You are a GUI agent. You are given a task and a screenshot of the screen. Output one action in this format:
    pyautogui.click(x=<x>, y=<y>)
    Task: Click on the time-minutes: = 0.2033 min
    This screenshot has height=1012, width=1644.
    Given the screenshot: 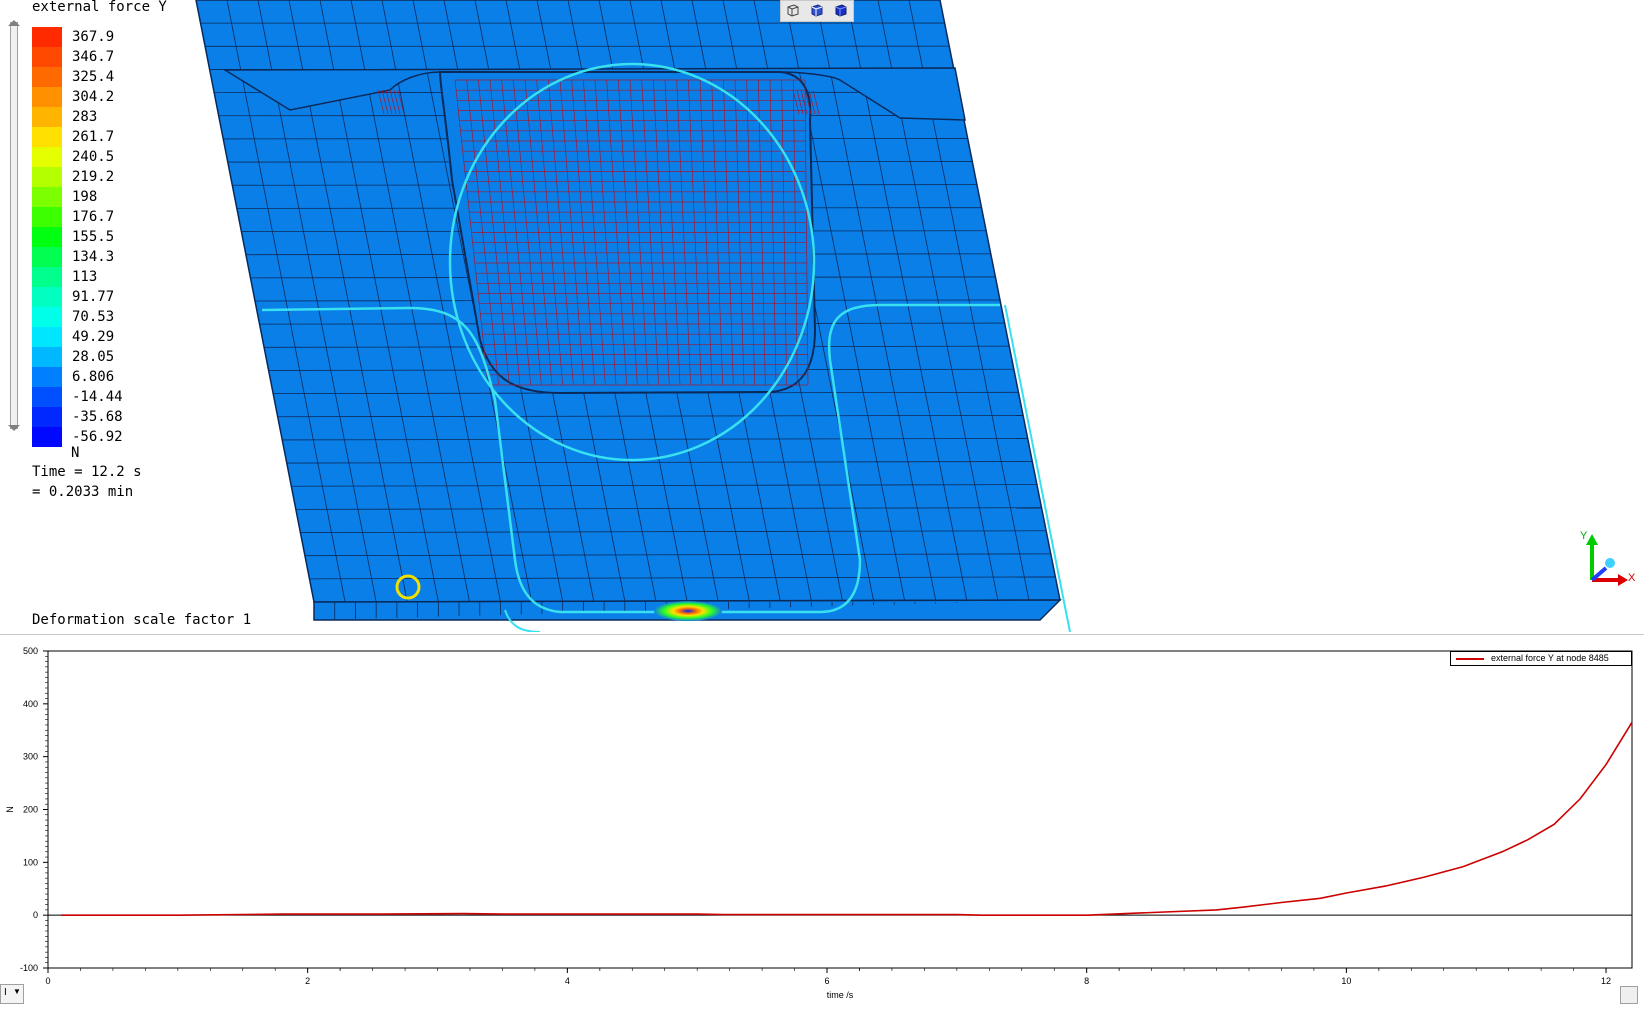 What is the action you would take?
    pyautogui.click(x=83, y=492)
    